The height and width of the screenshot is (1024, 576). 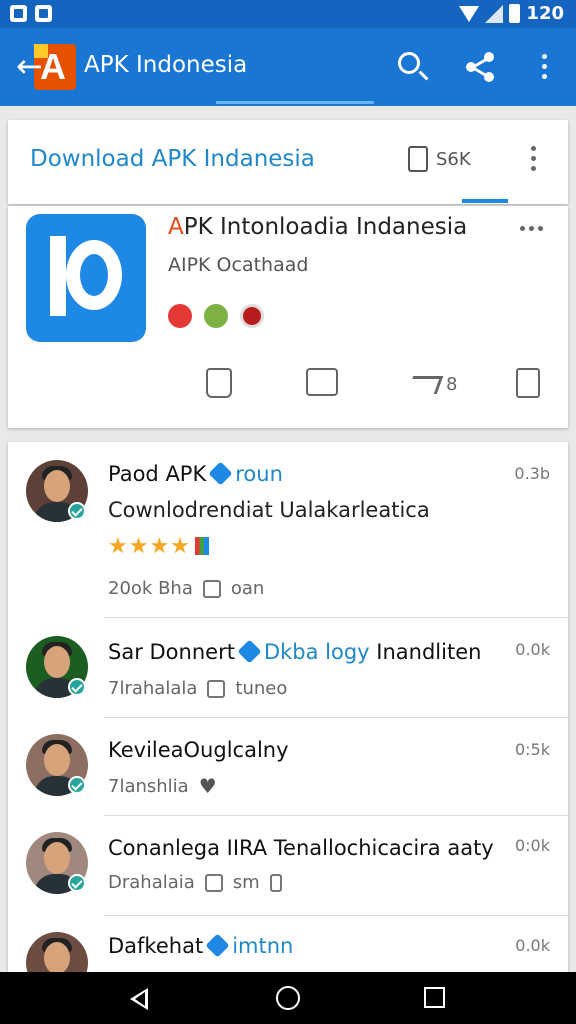 I want to click on comment-meta: 7lrahalala tuneo, so click(x=198, y=688).